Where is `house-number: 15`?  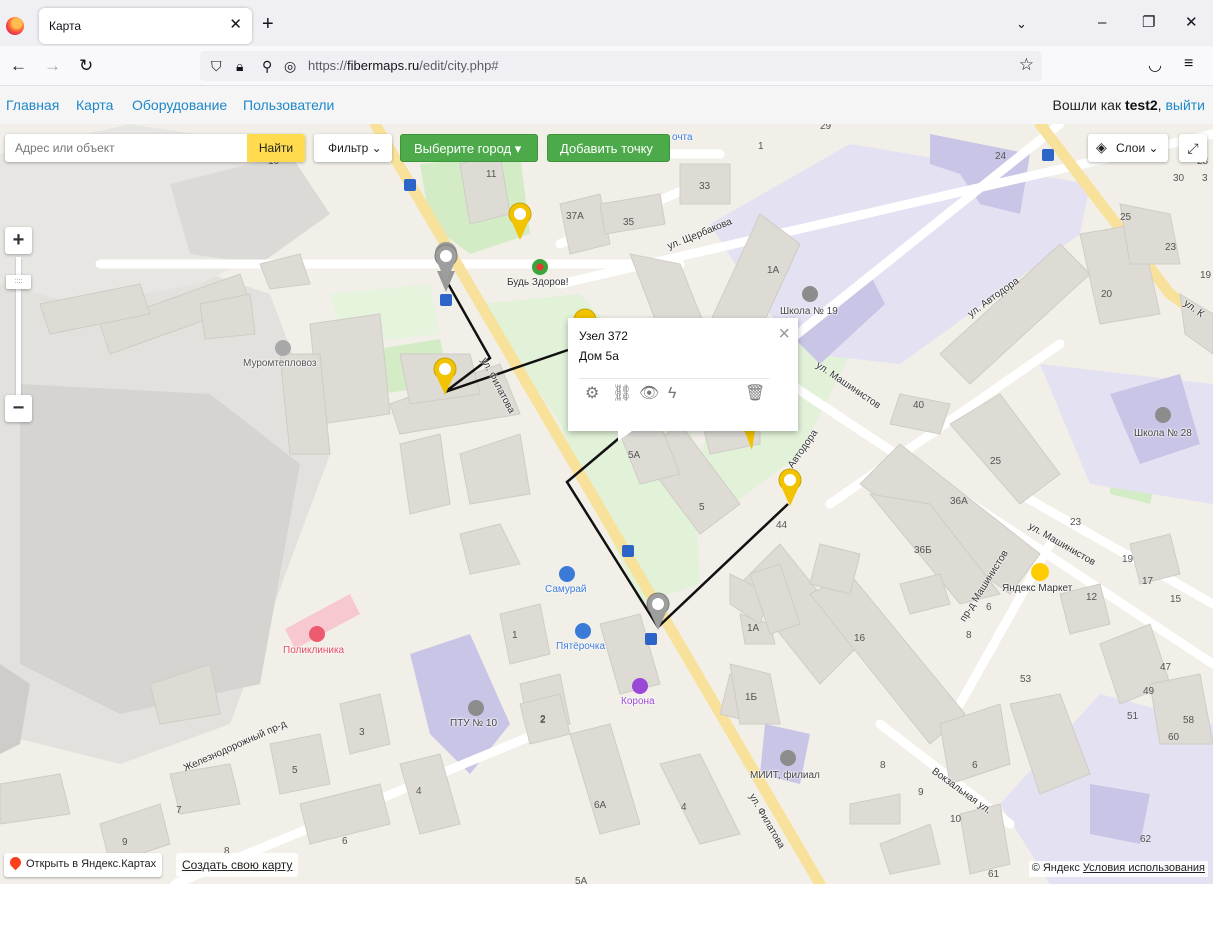 house-number: 15 is located at coordinates (1176, 599).